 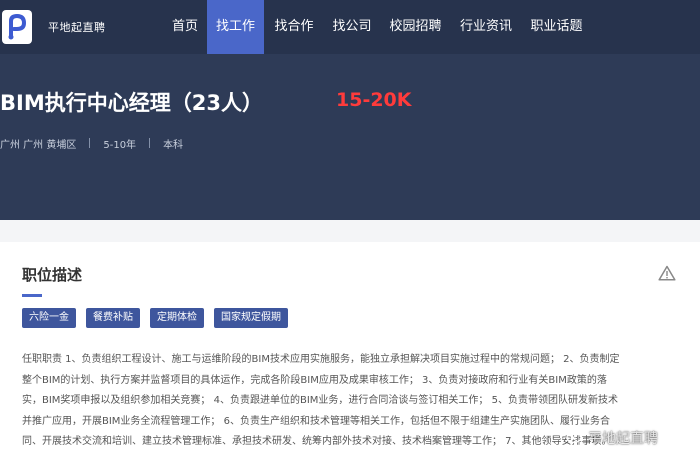 What do you see at coordinates (575, 438) in the screenshot?
I see `weibo-icon` at bounding box center [575, 438].